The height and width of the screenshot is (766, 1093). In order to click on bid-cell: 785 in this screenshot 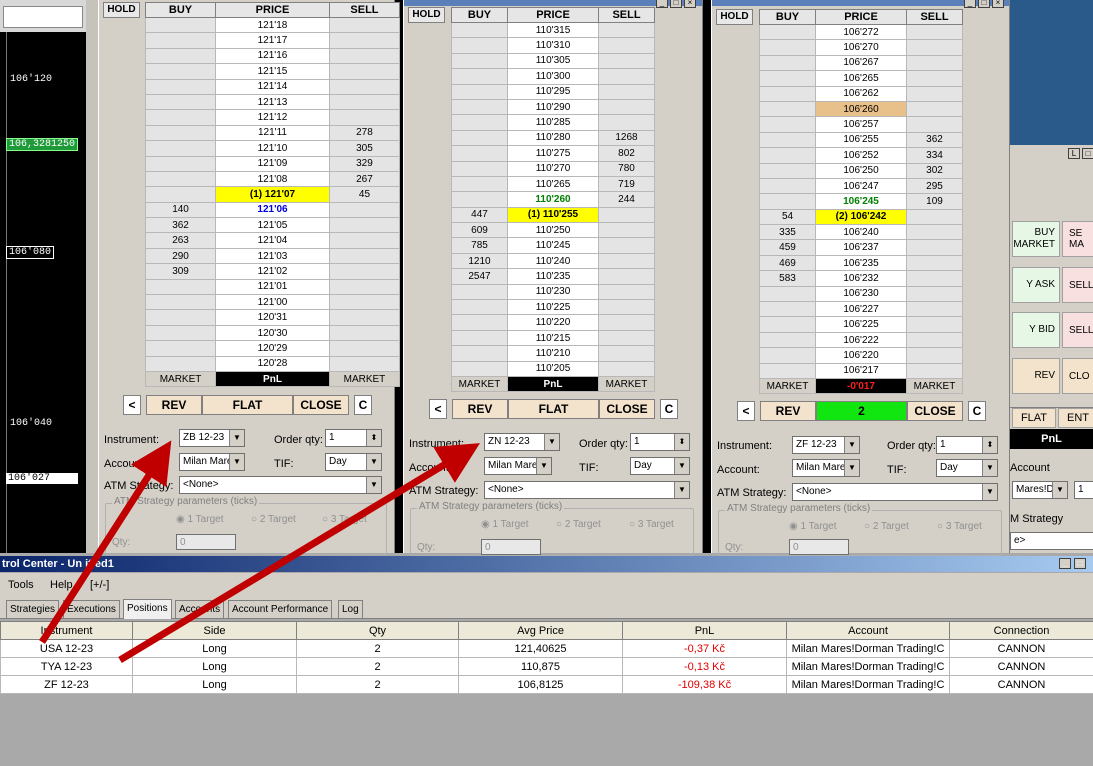, I will do `click(479, 245)`.